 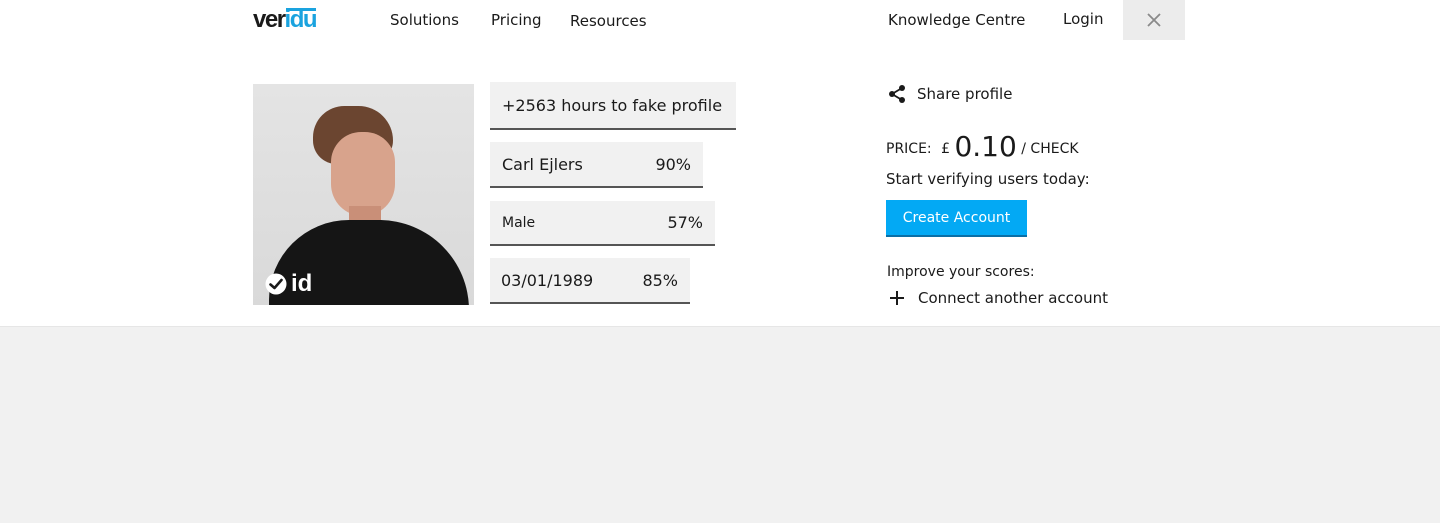 I want to click on veridu-logo: veridu, so click(x=285, y=20).